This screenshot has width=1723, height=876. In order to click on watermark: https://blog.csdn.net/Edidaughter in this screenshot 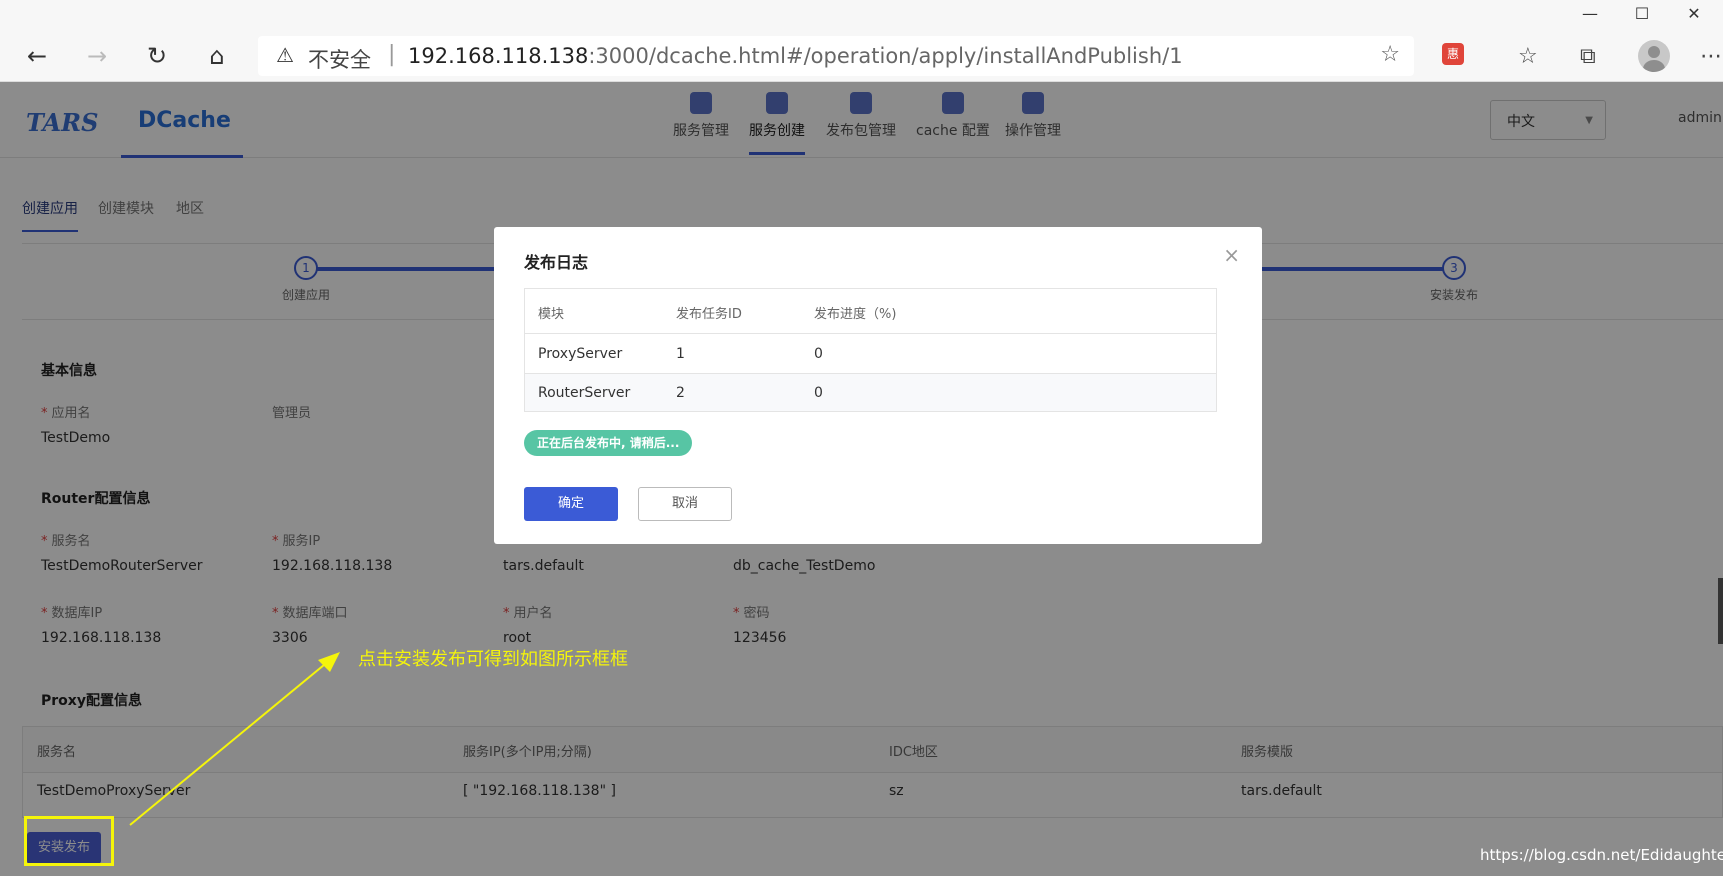, I will do `click(1601, 855)`.